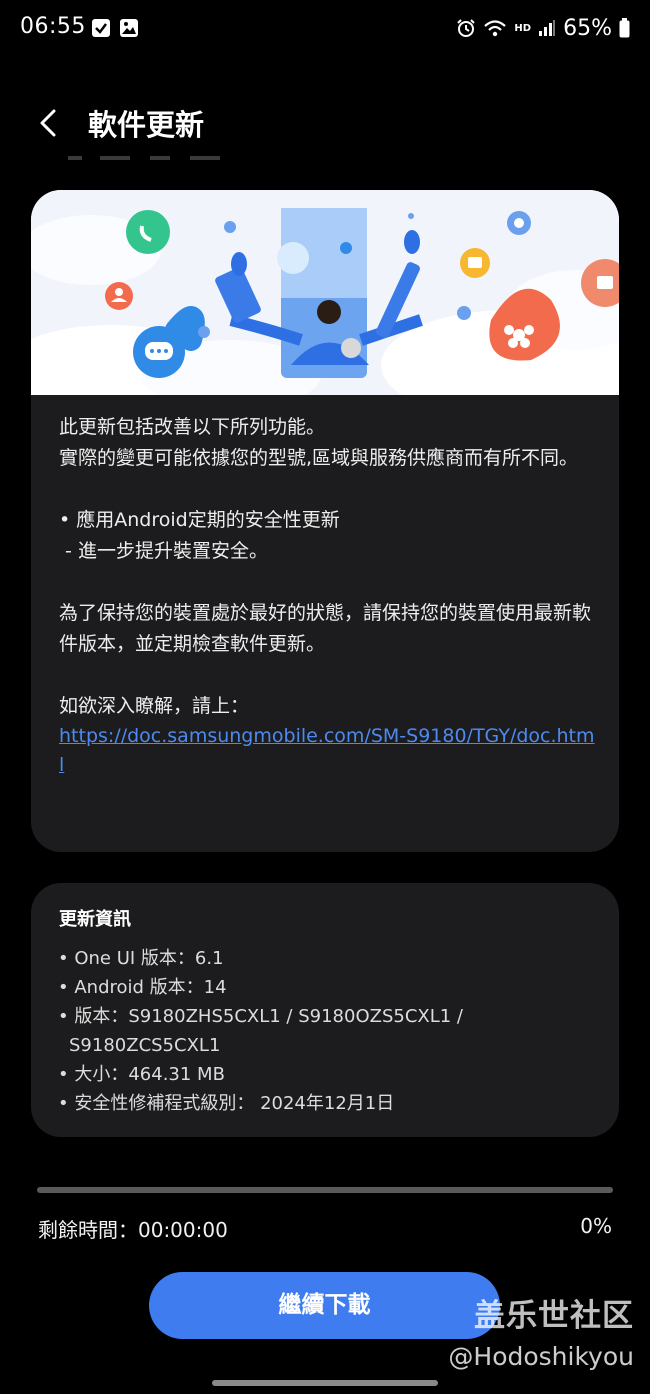 Image resolution: width=650 pixels, height=1394 pixels. I want to click on watermark-handle: @Hodoshikyou, so click(541, 1356).